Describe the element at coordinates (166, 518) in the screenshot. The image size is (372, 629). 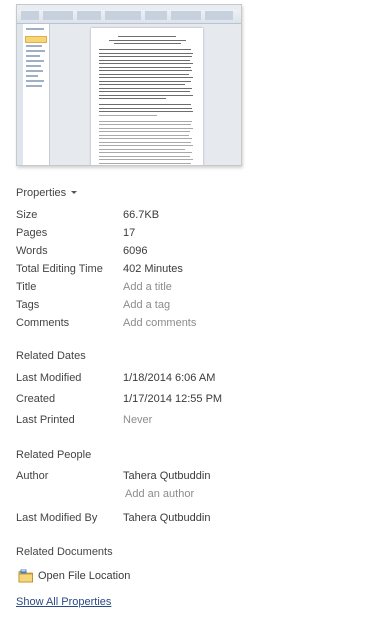
I see `last-modified-by-name: Tahera Qutbuddin` at that location.